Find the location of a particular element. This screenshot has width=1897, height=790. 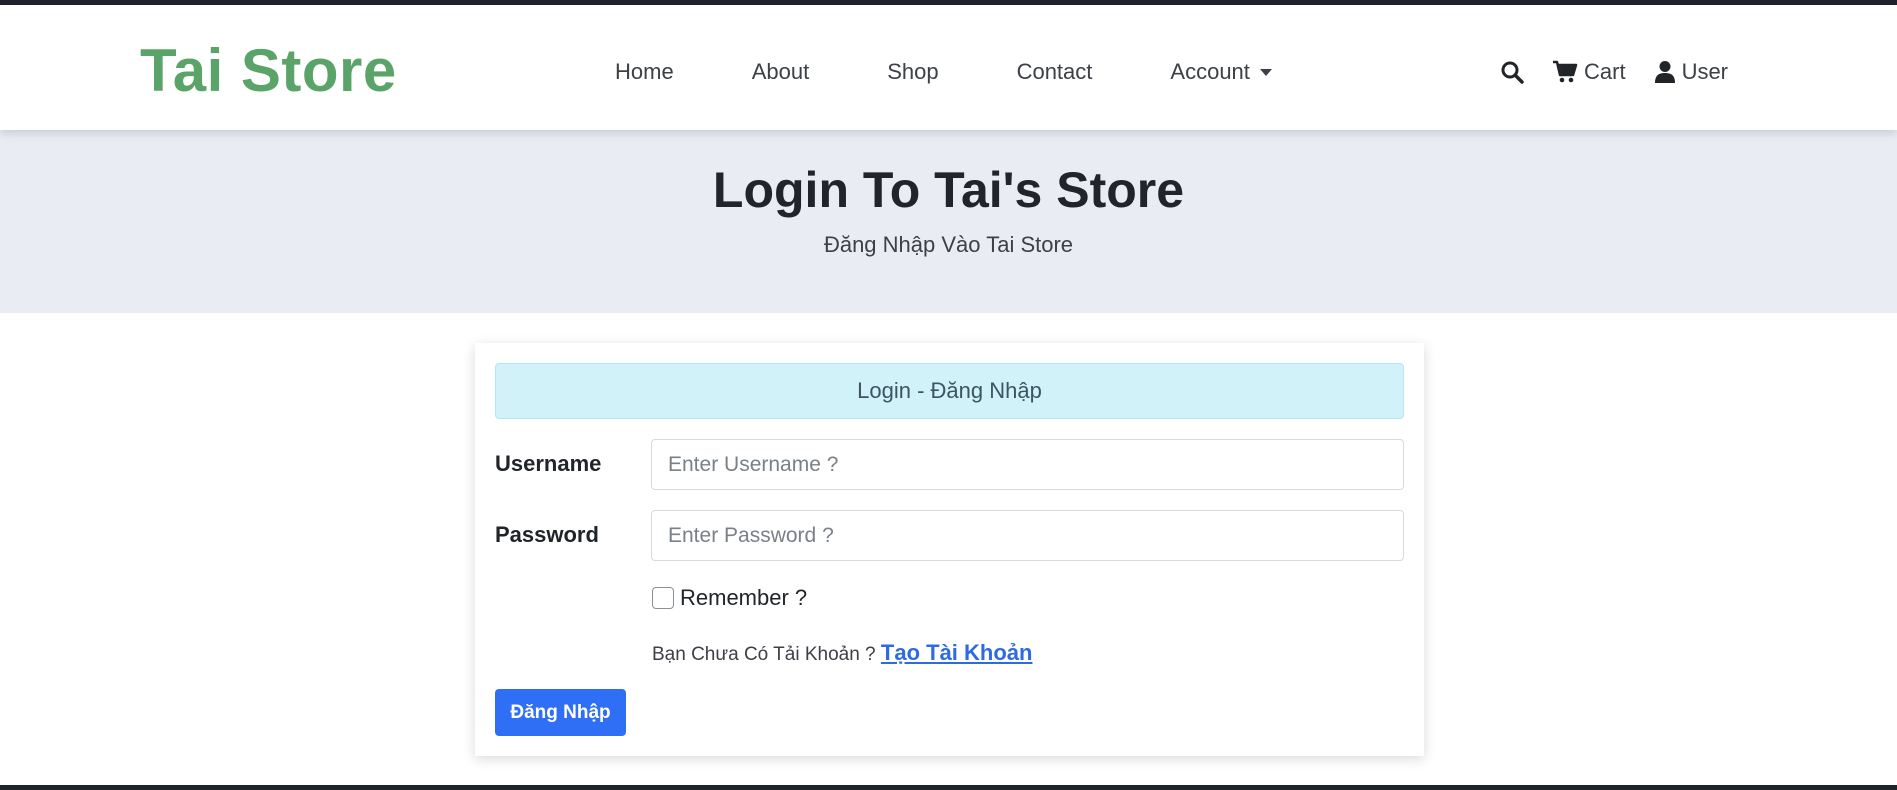

signup-prompt-text: Bạn Chưa Có Tải Khoản ? is located at coordinates (764, 654).